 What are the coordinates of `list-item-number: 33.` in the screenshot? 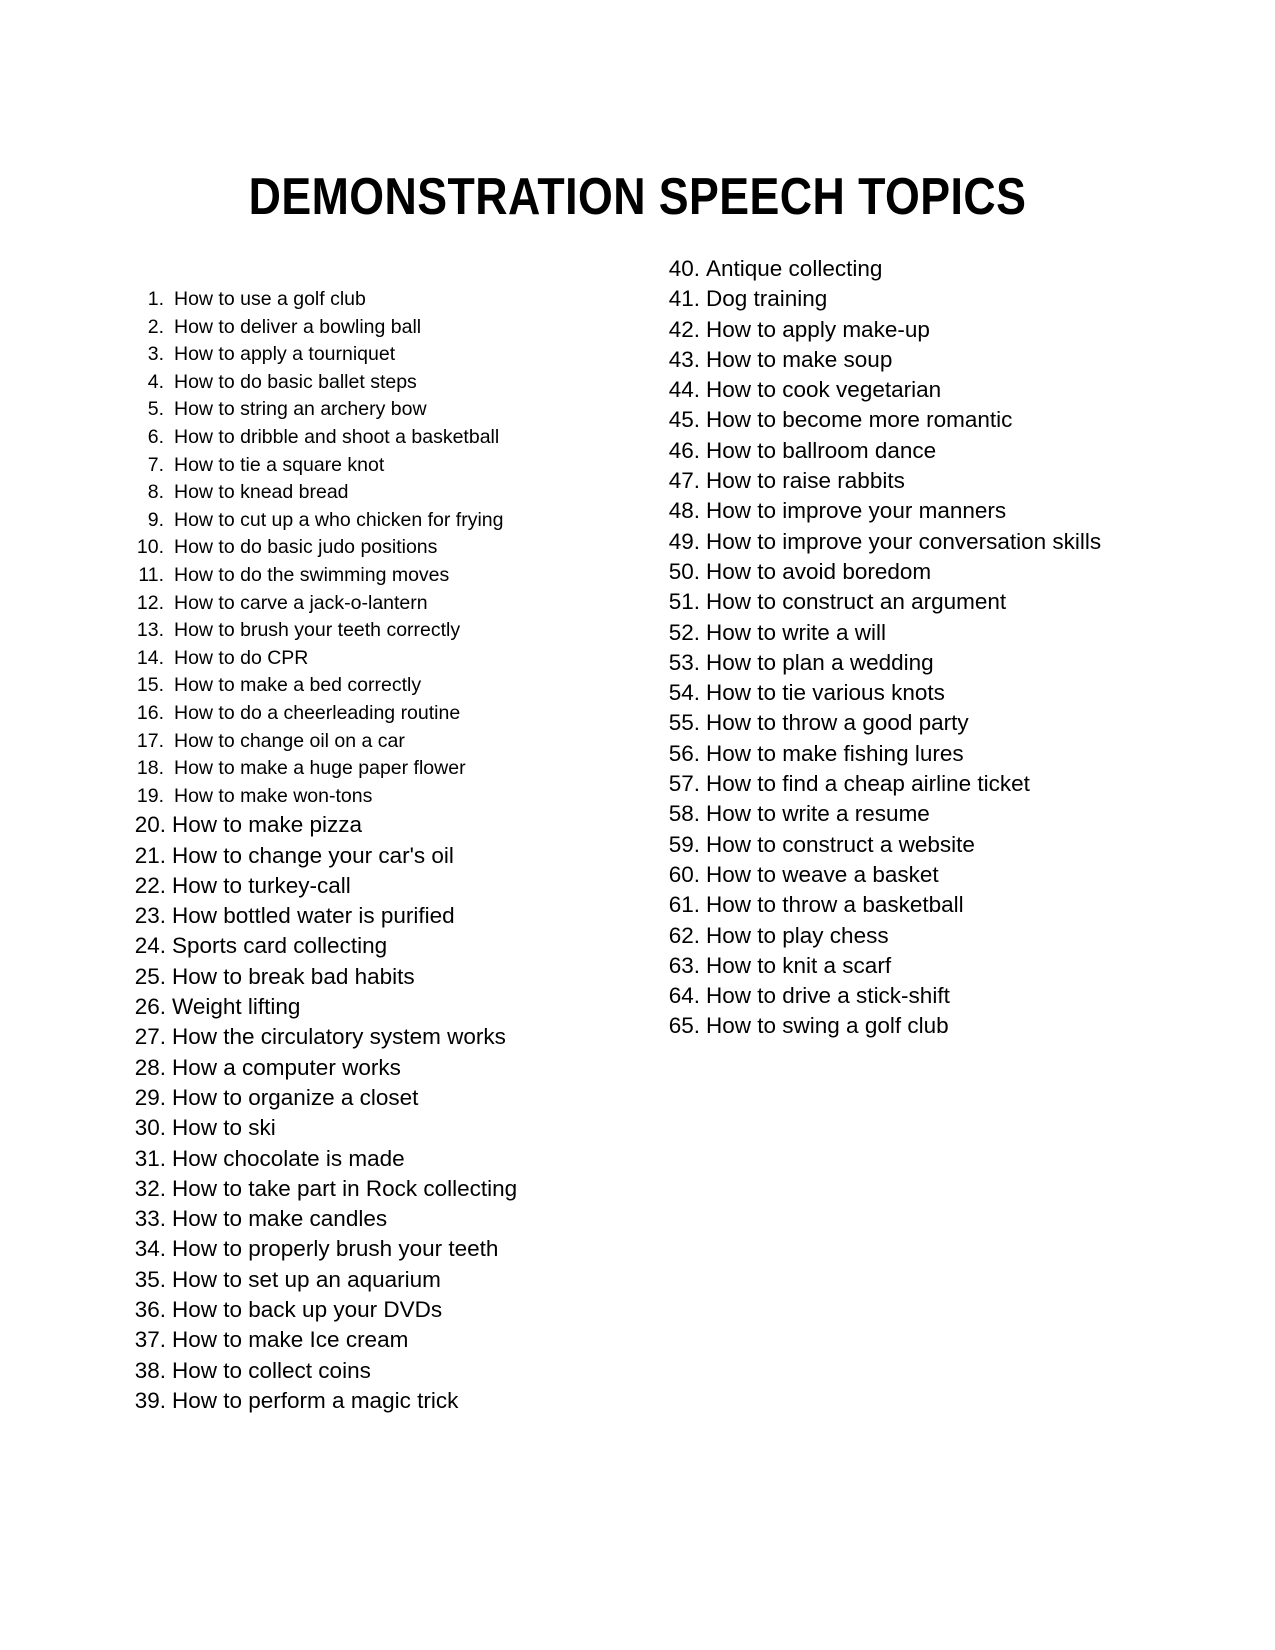 It's located at (150, 1219).